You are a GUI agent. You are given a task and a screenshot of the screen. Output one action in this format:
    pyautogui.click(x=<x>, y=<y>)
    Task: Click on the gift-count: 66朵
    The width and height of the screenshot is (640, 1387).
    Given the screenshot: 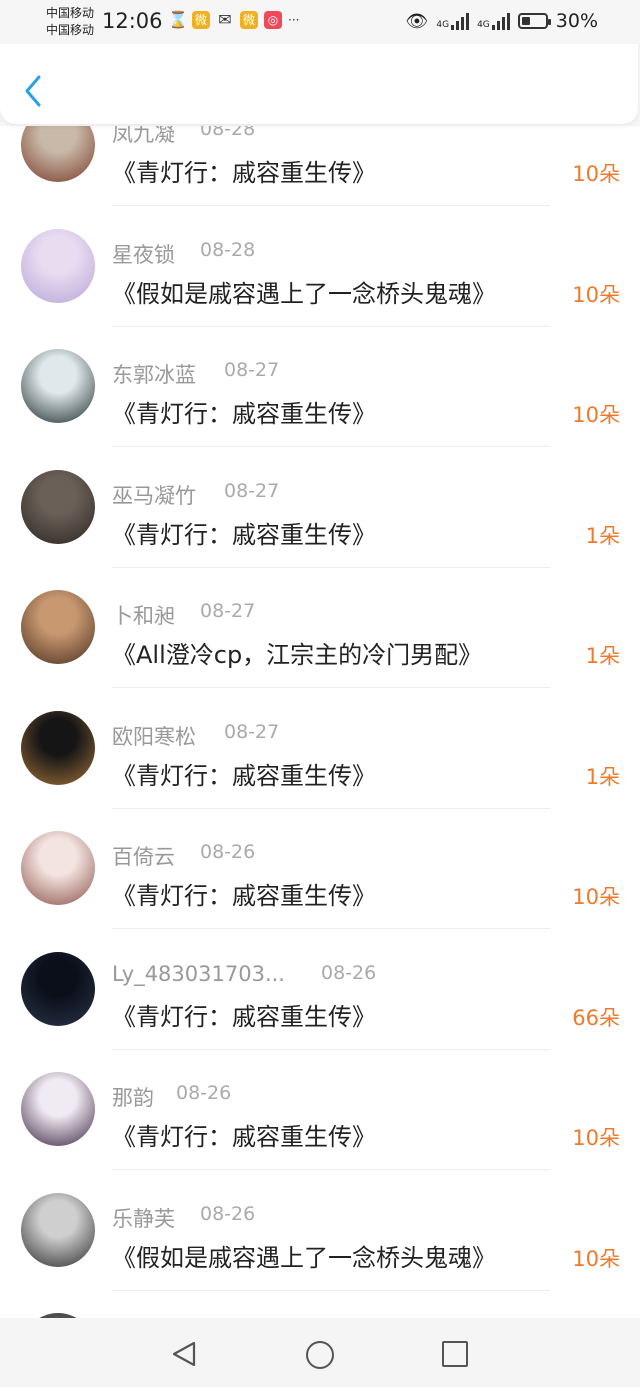 What is the action you would take?
    pyautogui.click(x=596, y=1017)
    